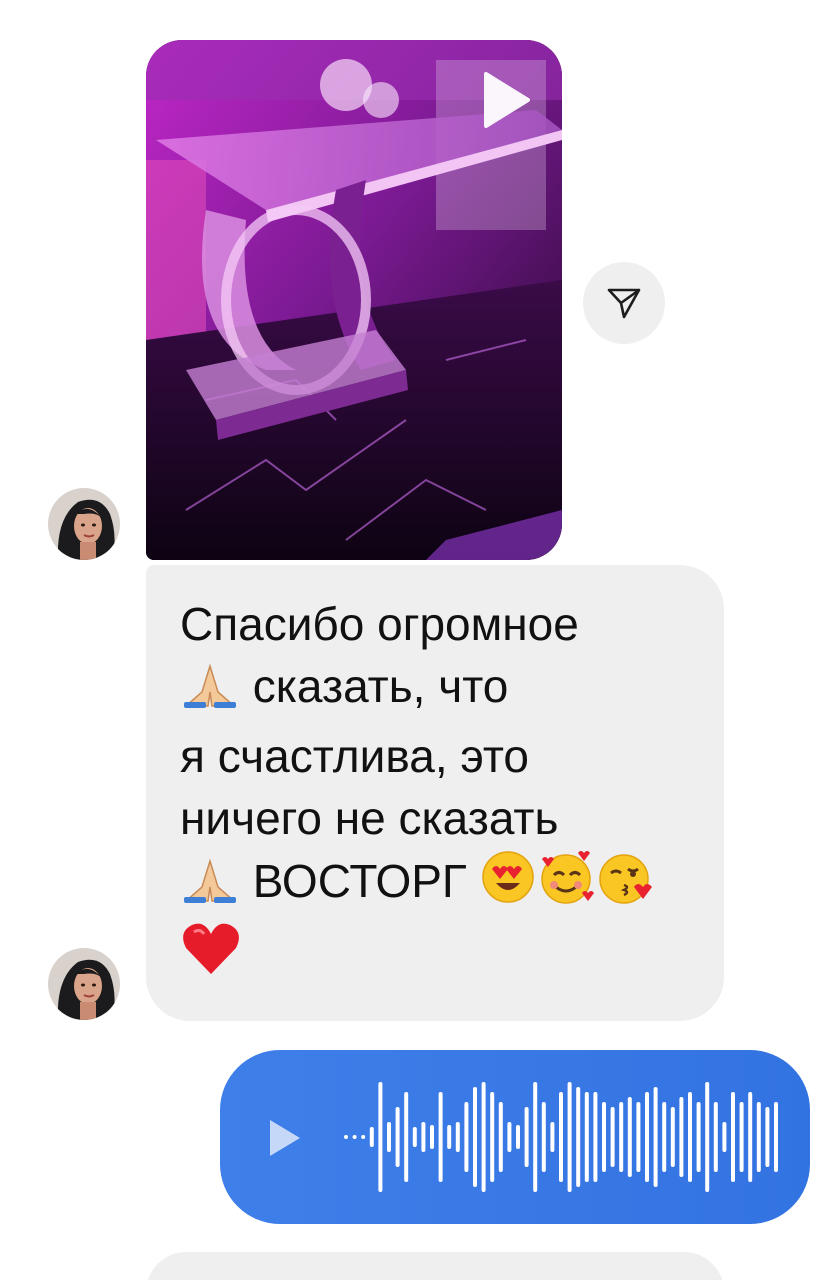  I want to click on smiling-hearts-icon, so click(566, 884).